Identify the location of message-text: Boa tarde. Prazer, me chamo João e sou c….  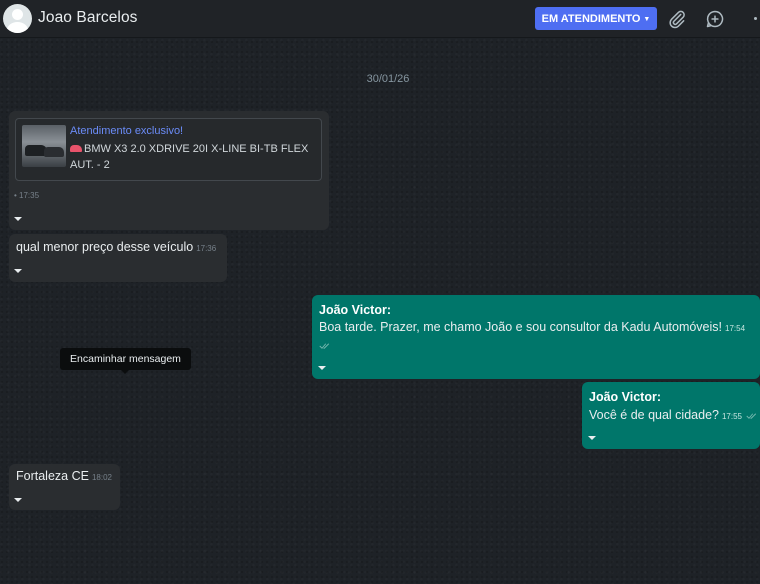
(521, 327).